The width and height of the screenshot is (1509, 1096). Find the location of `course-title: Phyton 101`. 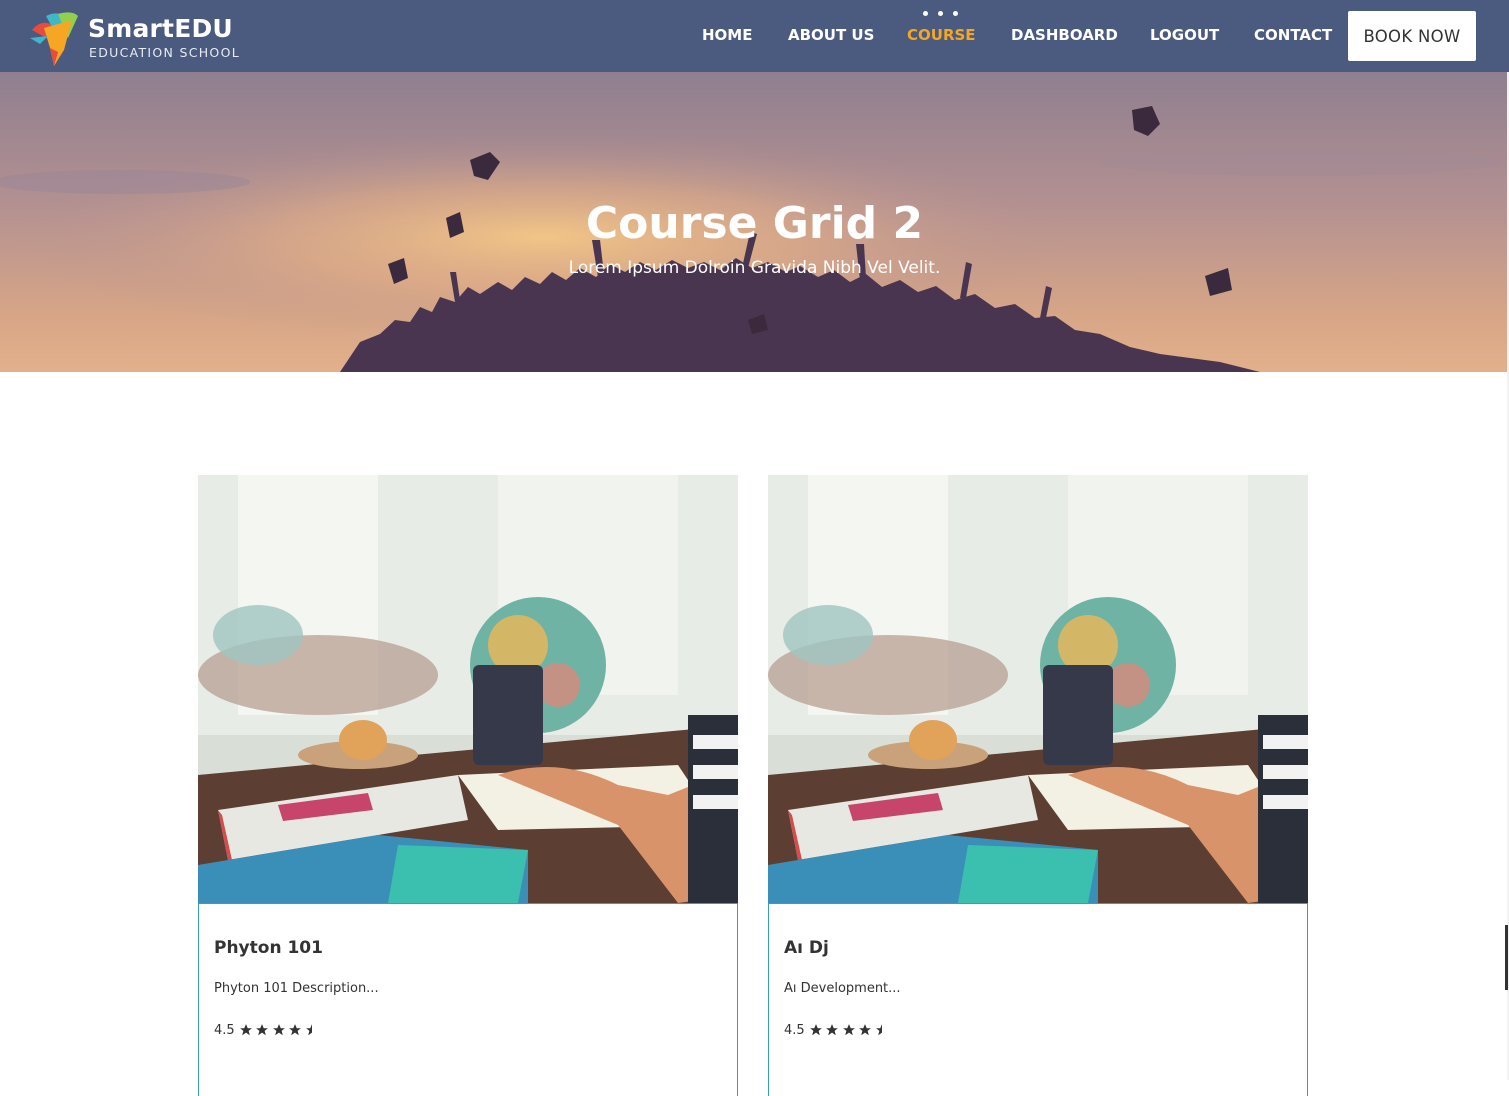

course-title: Phyton 101 is located at coordinates (268, 948).